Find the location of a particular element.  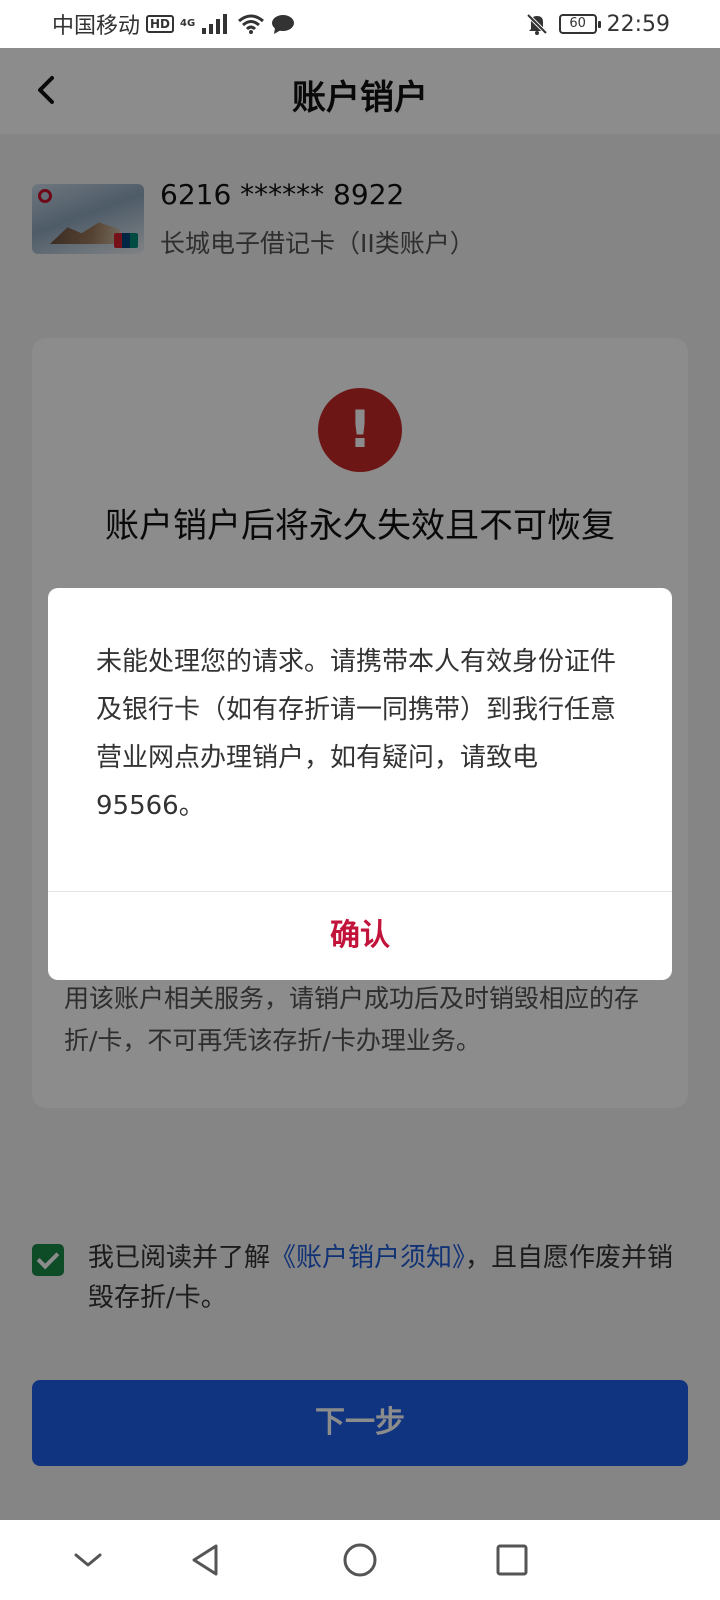

back-triangle-icon is located at coordinates (206, 1560).